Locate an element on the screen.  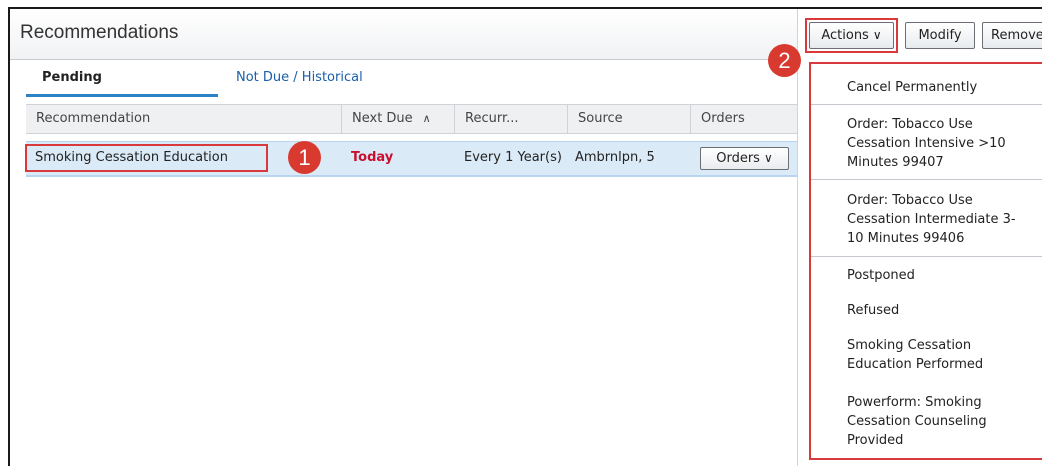
chevron-up-icon: ∧ is located at coordinates (426, 118).